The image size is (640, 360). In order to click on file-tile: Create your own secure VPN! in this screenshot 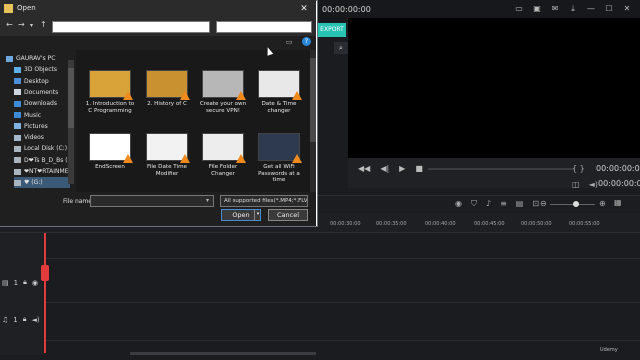, I will do `click(223, 92)`.